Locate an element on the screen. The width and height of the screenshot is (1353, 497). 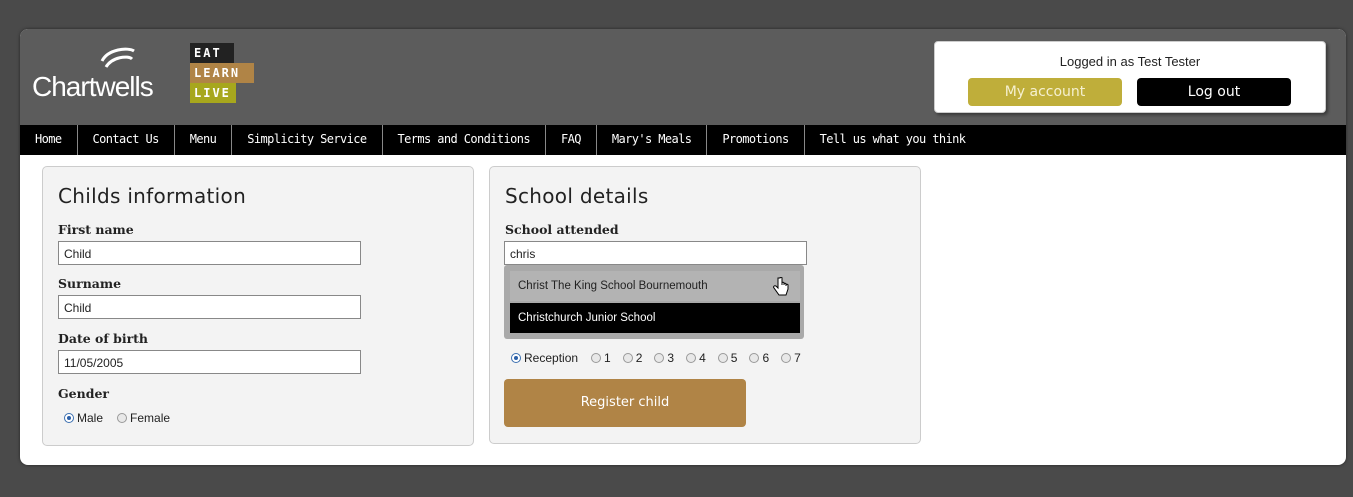
year-label: 3 is located at coordinates (671, 358).